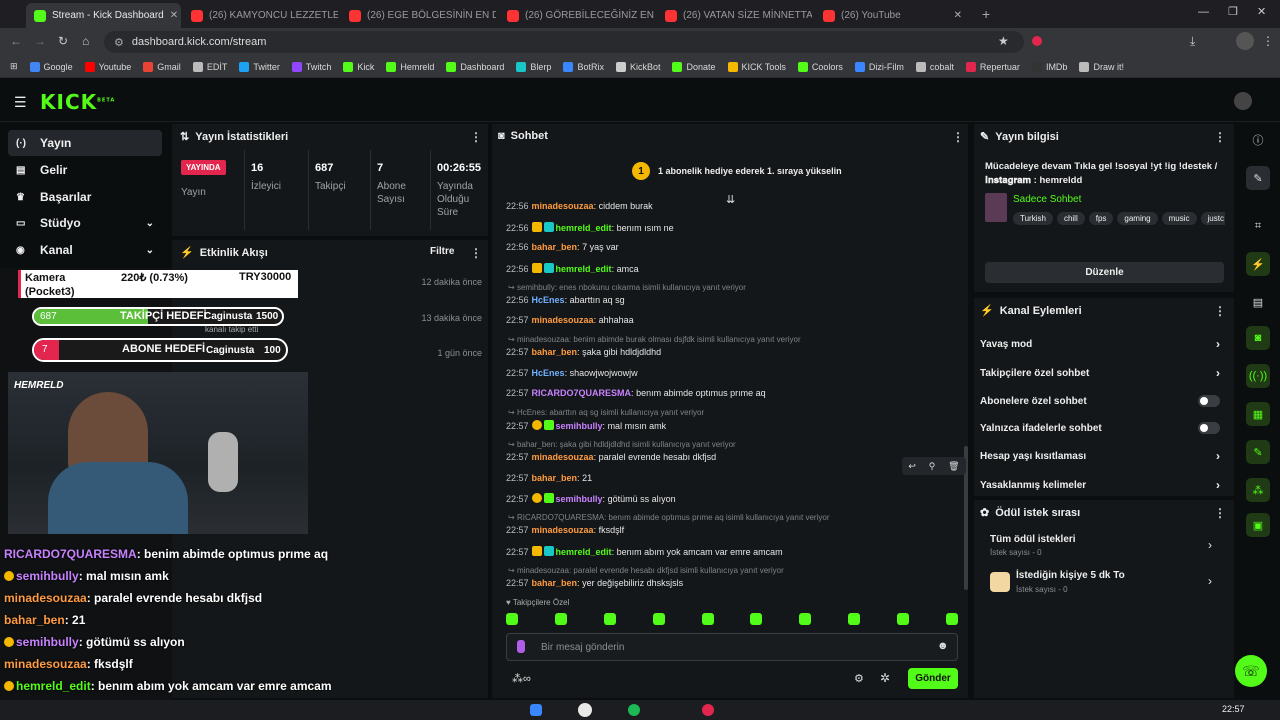 The height and width of the screenshot is (720, 1280). I want to click on home-icon: ⌂, so click(85, 41).